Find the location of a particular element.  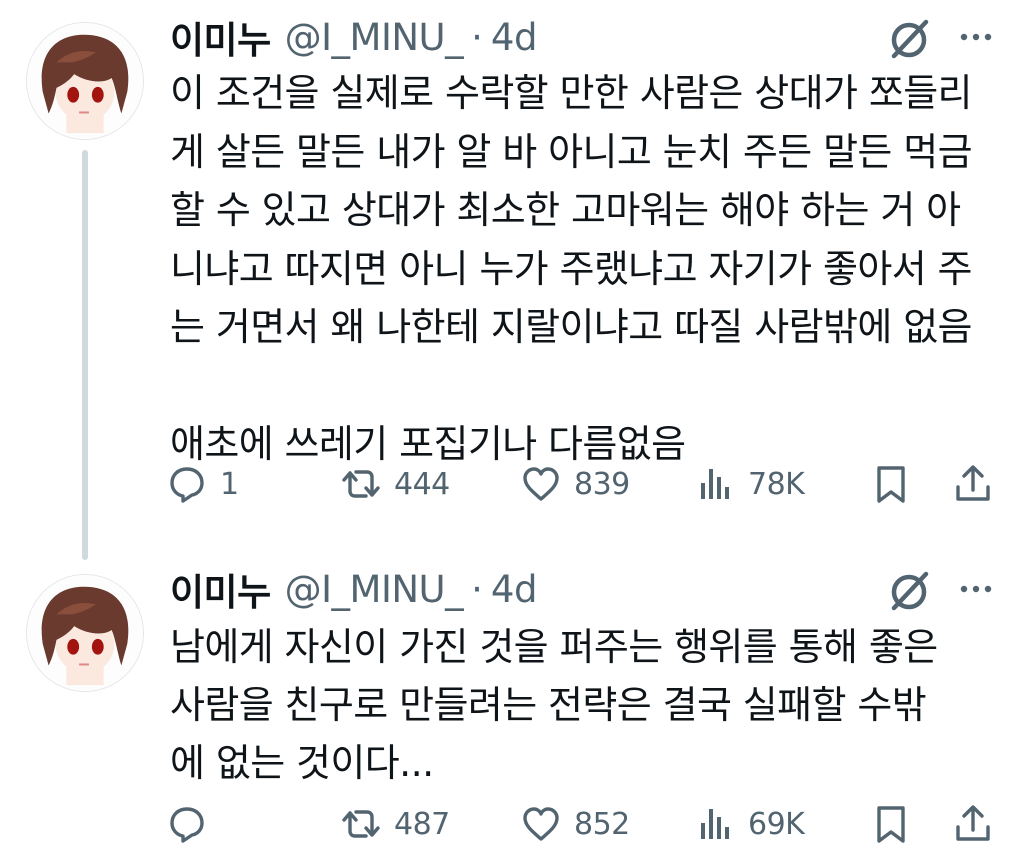

repost-count: 444 is located at coordinates (422, 484).